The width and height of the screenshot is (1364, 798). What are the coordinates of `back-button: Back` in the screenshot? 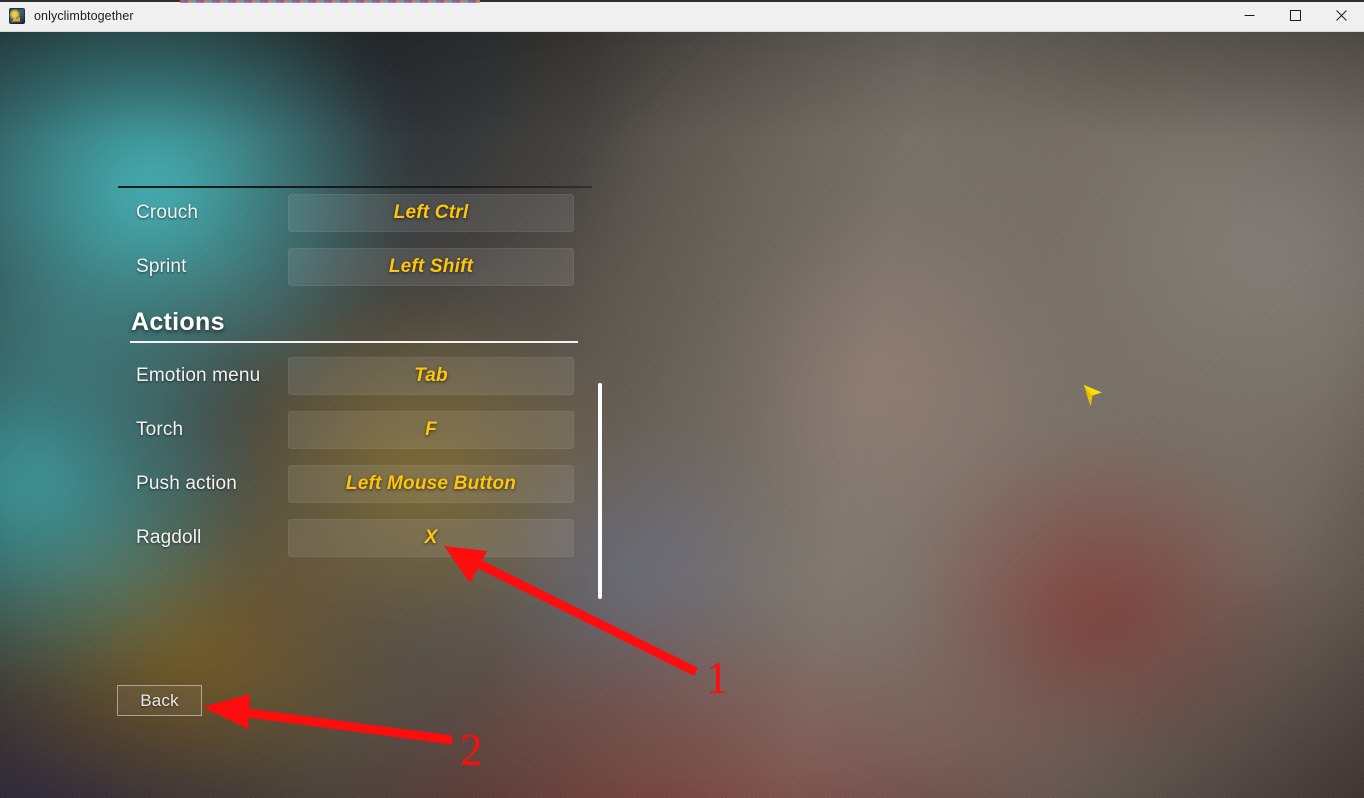 It's located at (159, 700).